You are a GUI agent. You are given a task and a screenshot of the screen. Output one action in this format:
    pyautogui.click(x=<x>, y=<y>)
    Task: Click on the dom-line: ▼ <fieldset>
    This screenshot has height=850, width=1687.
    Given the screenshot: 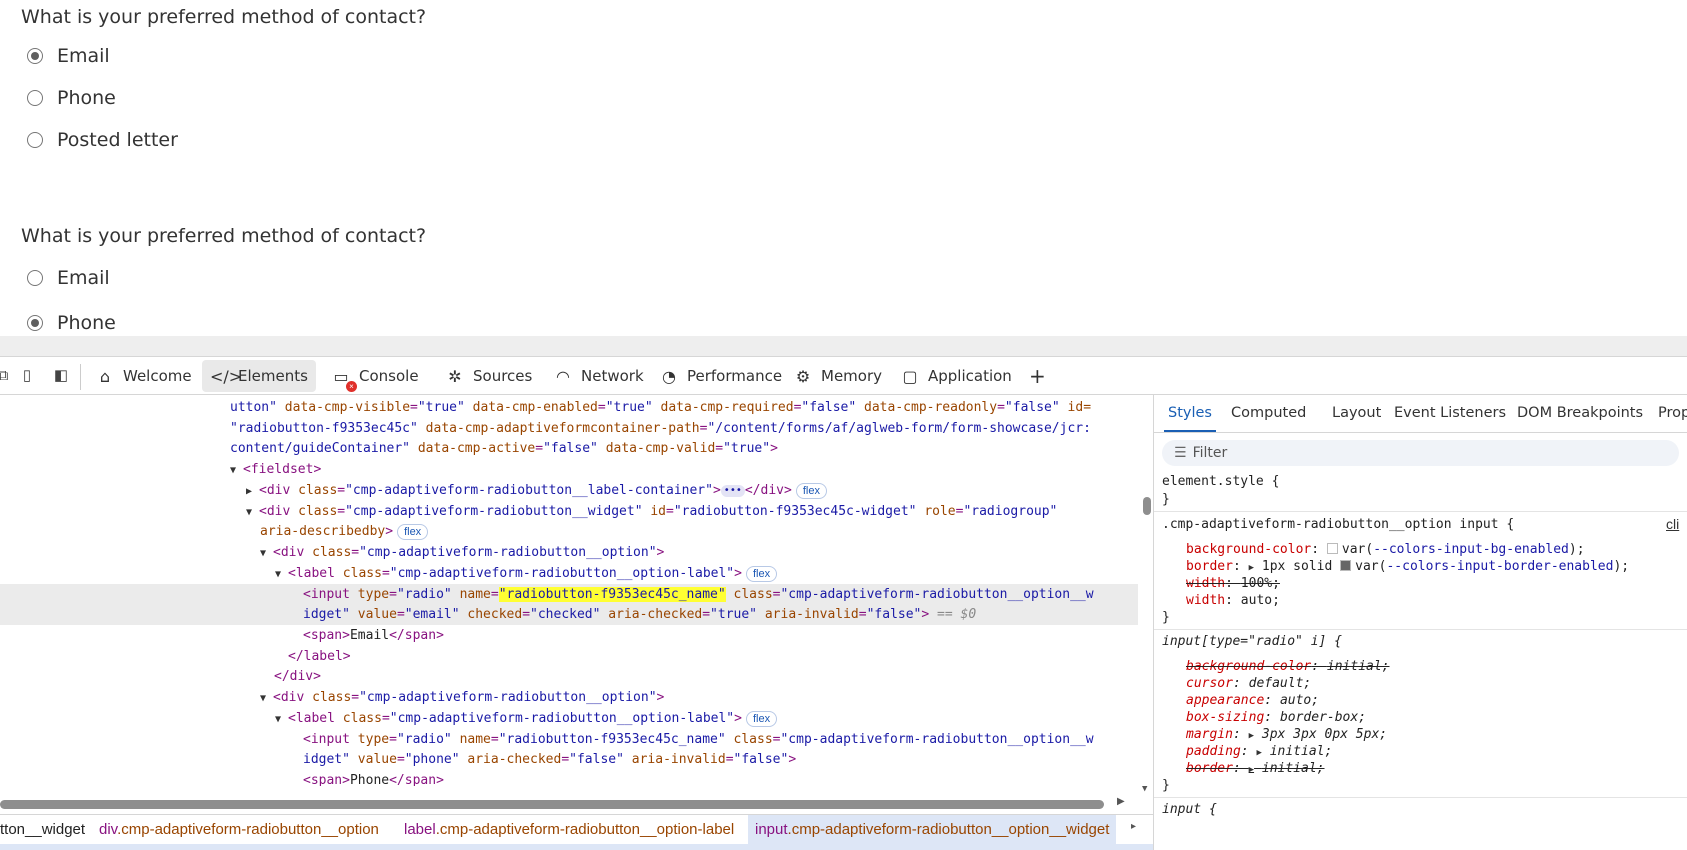 What is the action you would take?
    pyautogui.click(x=569, y=469)
    